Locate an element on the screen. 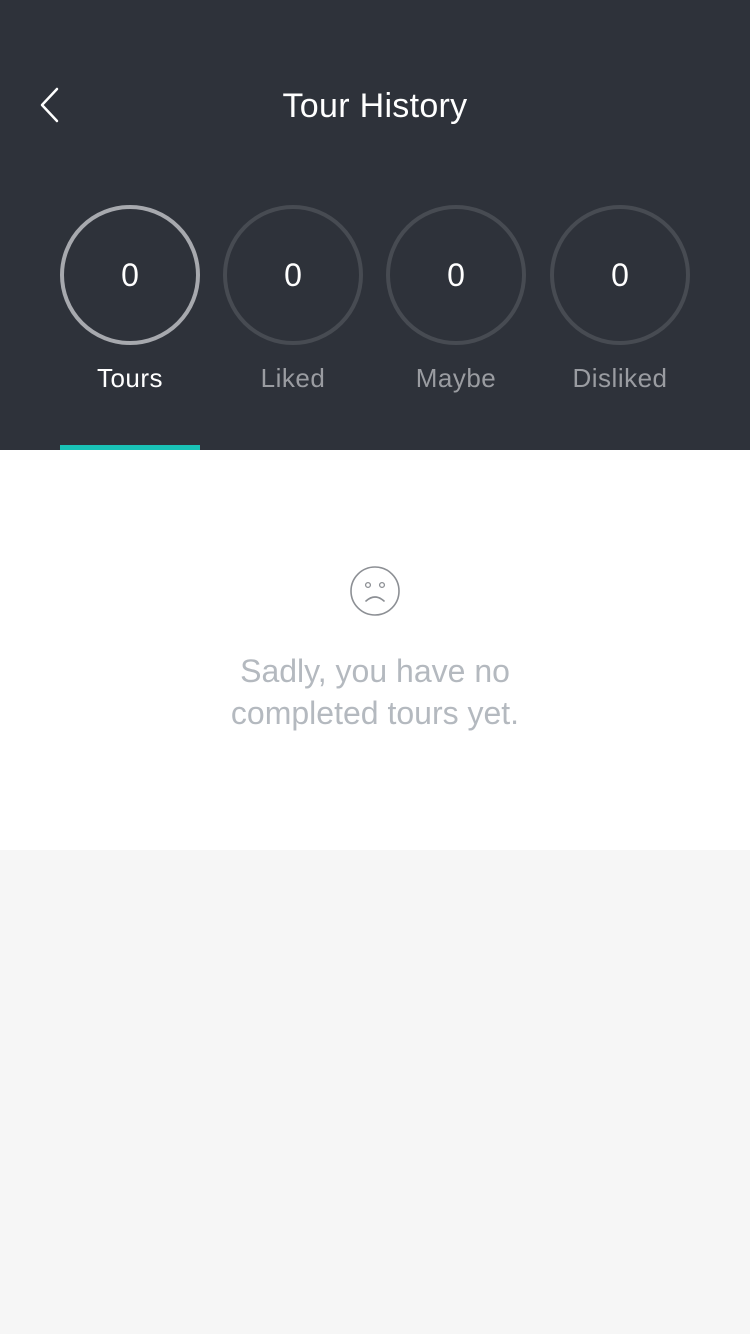 The height and width of the screenshot is (1334, 750). tab-maybe-label: Maybe is located at coordinates (456, 378).